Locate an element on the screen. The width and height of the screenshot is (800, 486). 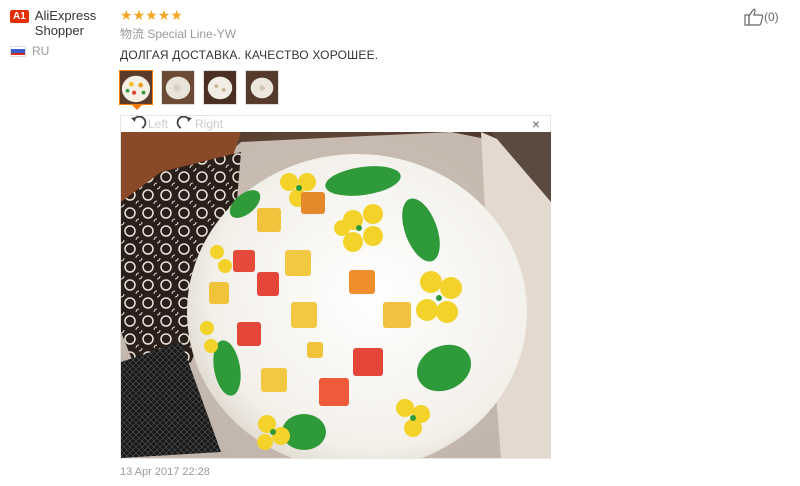
rotate-right-button: Right is located at coordinates (199, 124).